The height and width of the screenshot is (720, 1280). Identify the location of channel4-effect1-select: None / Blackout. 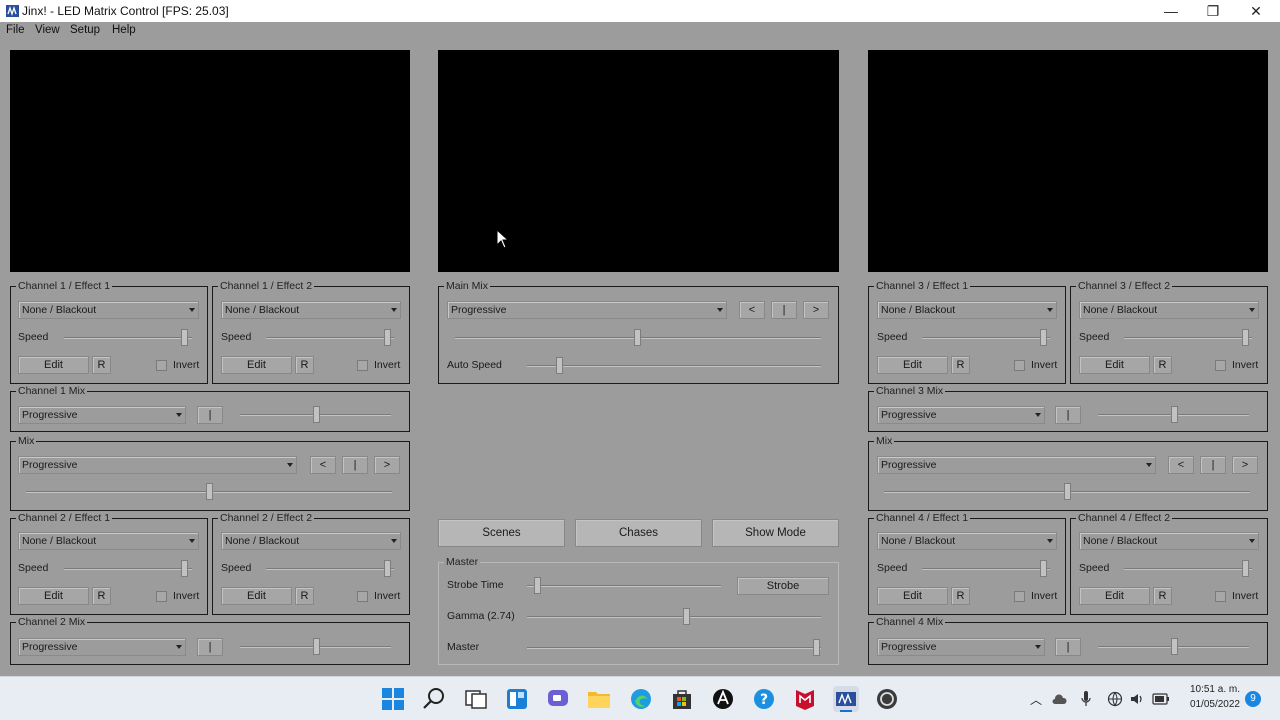
(967, 541).